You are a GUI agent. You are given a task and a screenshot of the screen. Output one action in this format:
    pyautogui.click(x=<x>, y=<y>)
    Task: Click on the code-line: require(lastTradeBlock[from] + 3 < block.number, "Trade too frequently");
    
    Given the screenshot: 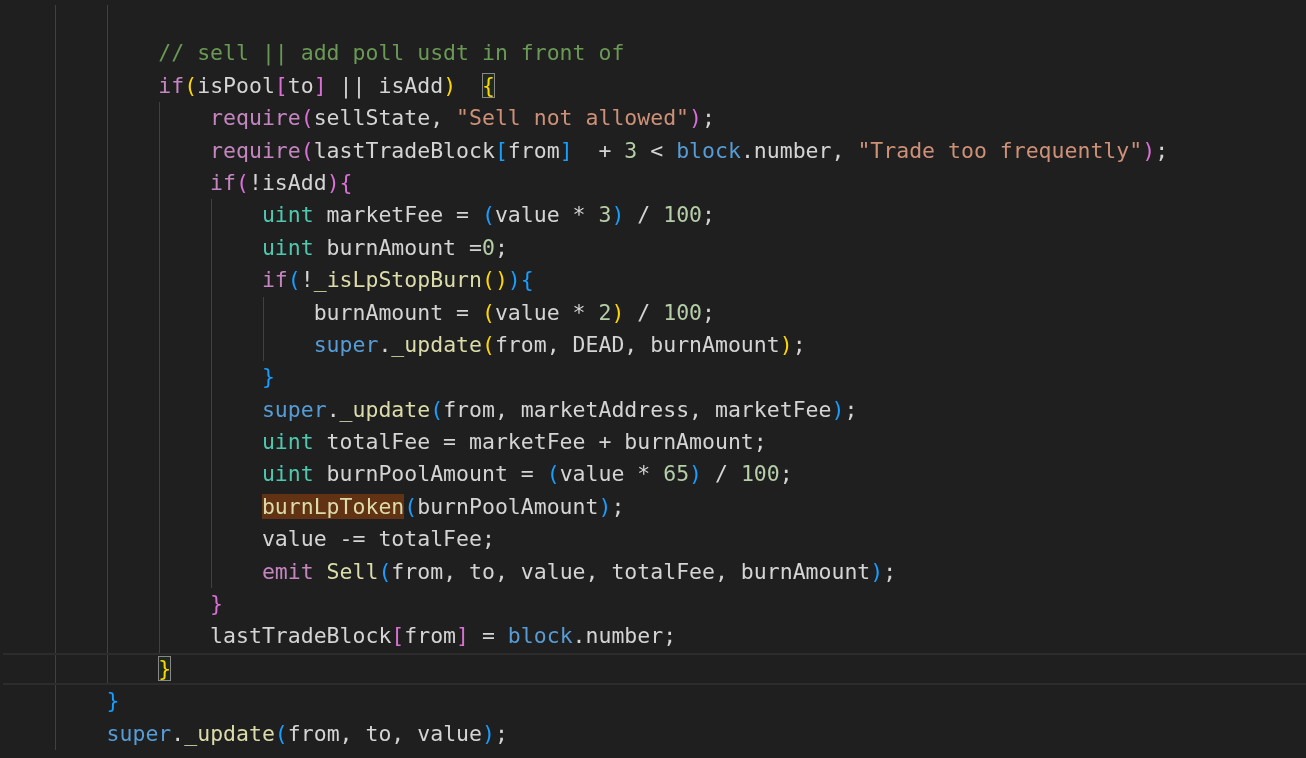 What is the action you would take?
    pyautogui.click(x=689, y=150)
    